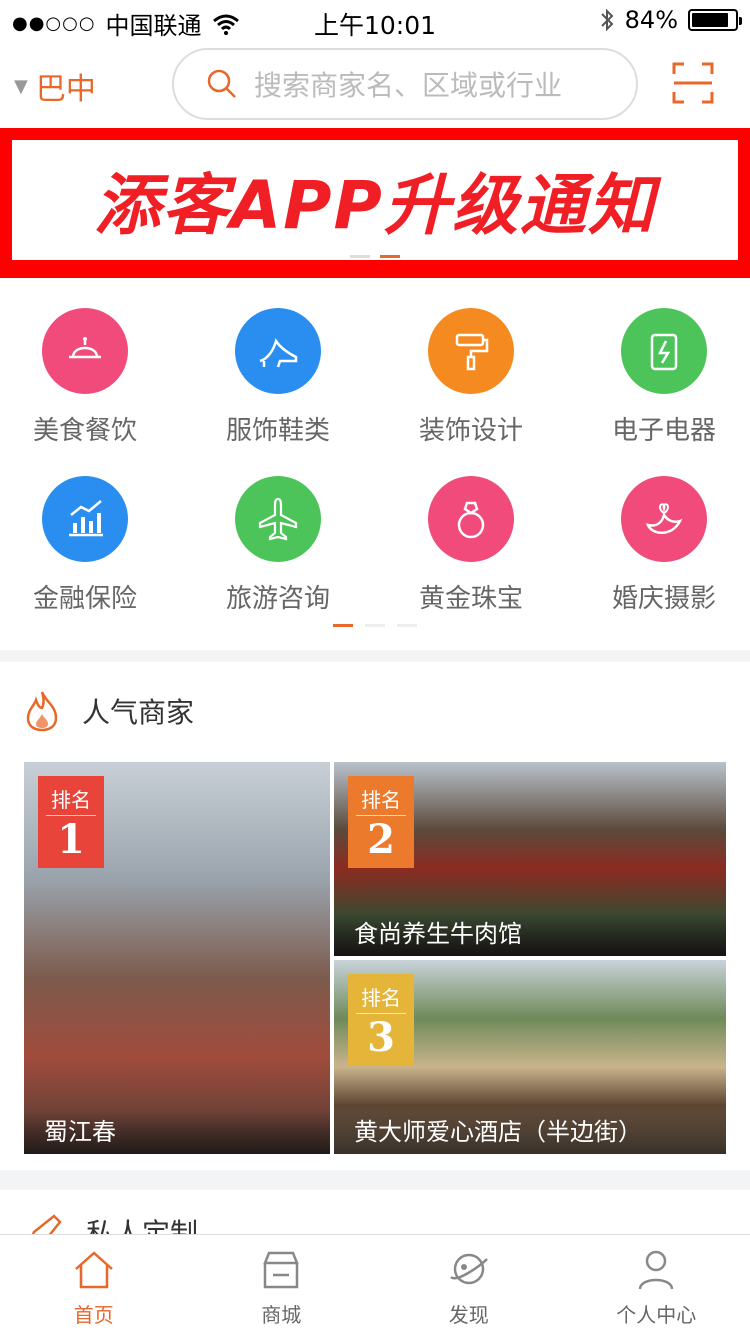 This screenshot has width=750, height=1334. I want to click on category-item: 装饰设计, so click(471, 377).